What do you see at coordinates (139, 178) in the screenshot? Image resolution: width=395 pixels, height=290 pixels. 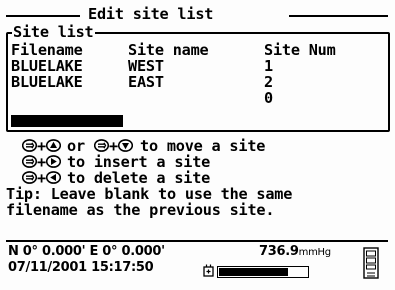 I see `delete-text: to delete a site` at bounding box center [139, 178].